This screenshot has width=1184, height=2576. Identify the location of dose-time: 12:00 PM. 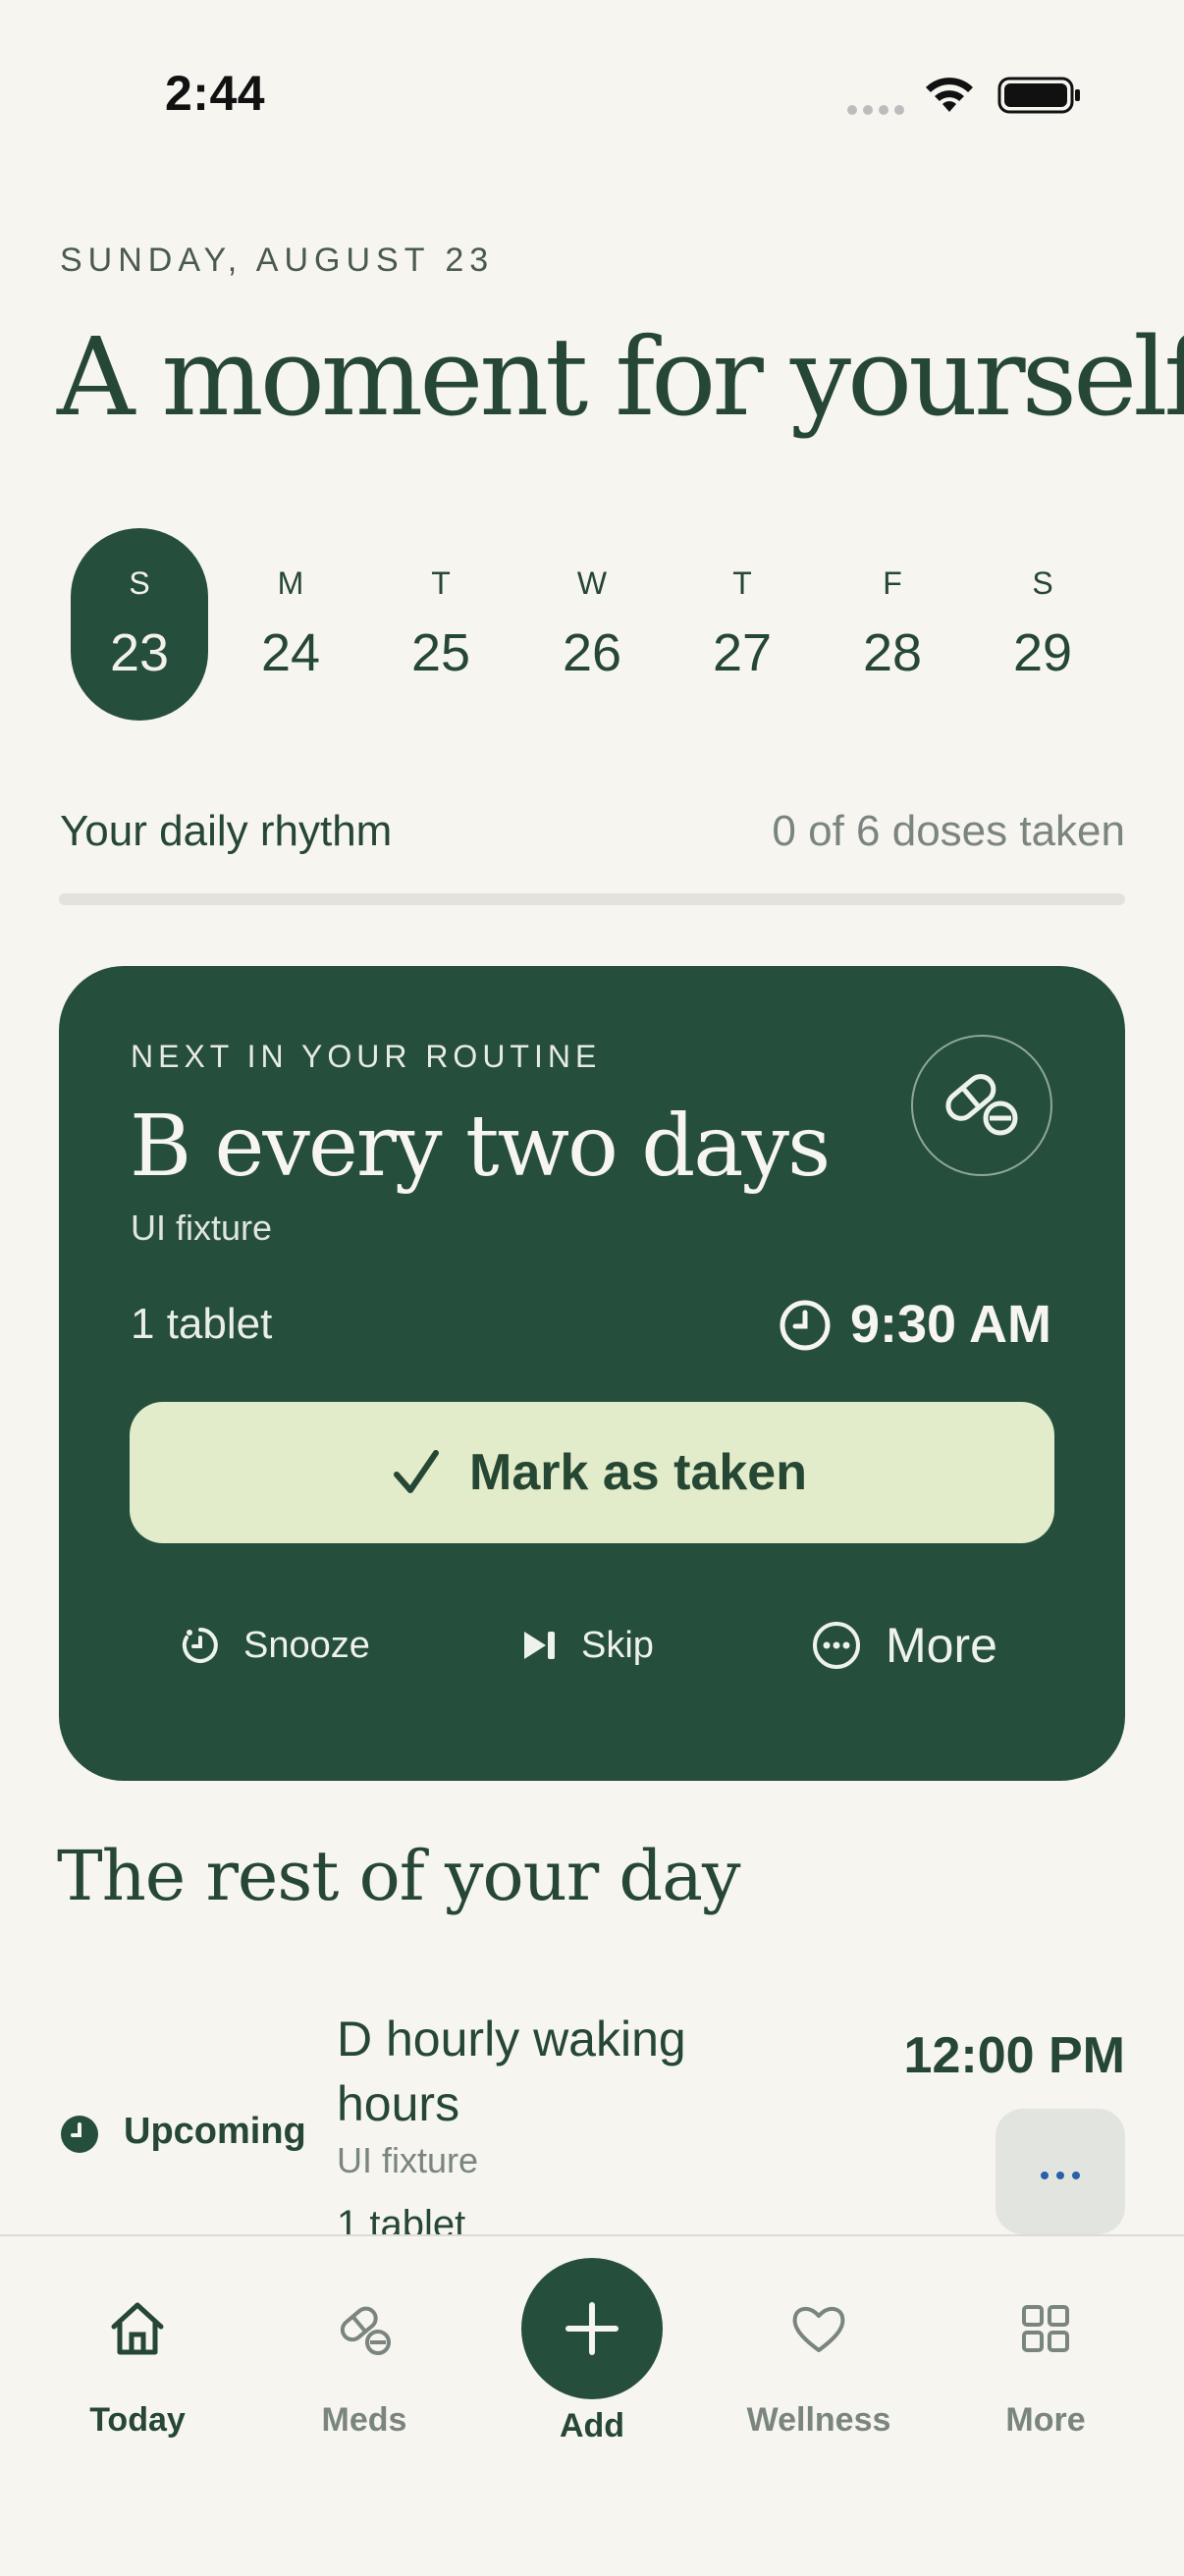
(1014, 2055).